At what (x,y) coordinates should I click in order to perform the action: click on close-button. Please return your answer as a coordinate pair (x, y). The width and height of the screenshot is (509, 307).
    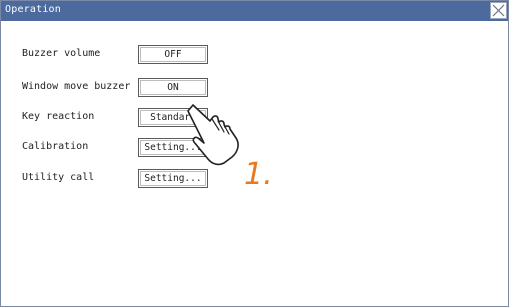
    Looking at the image, I should click on (498, 10).